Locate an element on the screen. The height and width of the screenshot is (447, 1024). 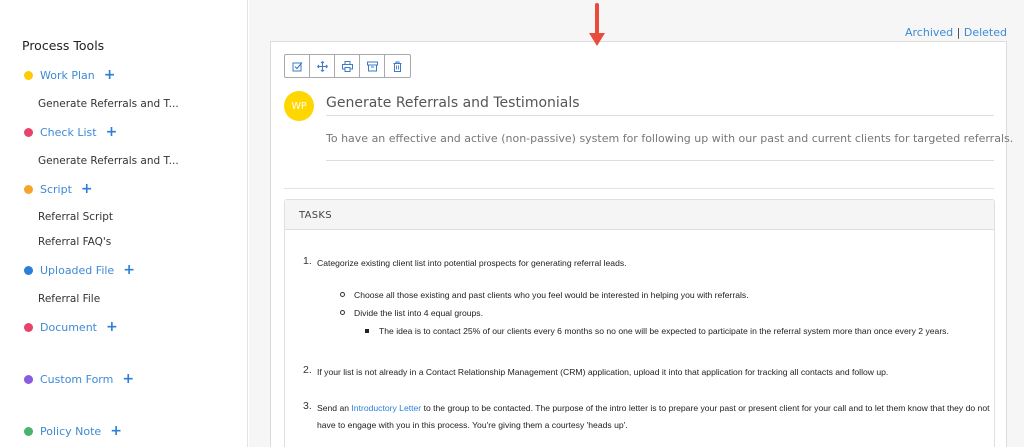
tool-script: Script + is located at coordinates (58, 189).